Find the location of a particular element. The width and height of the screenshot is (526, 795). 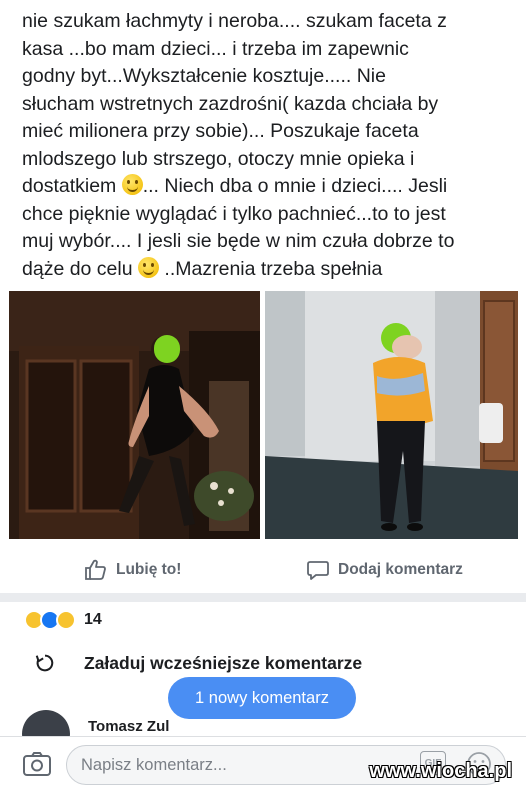

load-earlier-label: Załaduj wcześniejsze komentarze is located at coordinates (223, 662).